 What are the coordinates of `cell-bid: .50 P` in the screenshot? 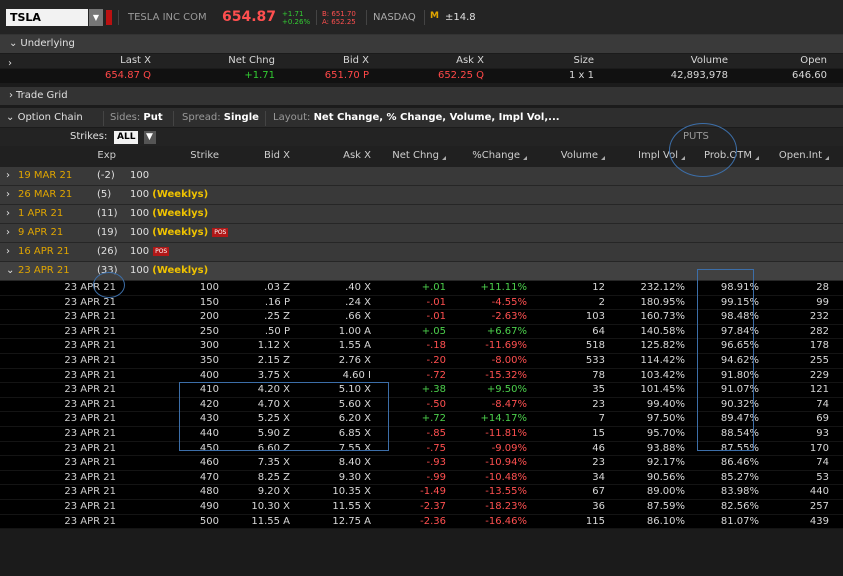 It's located at (277, 332).